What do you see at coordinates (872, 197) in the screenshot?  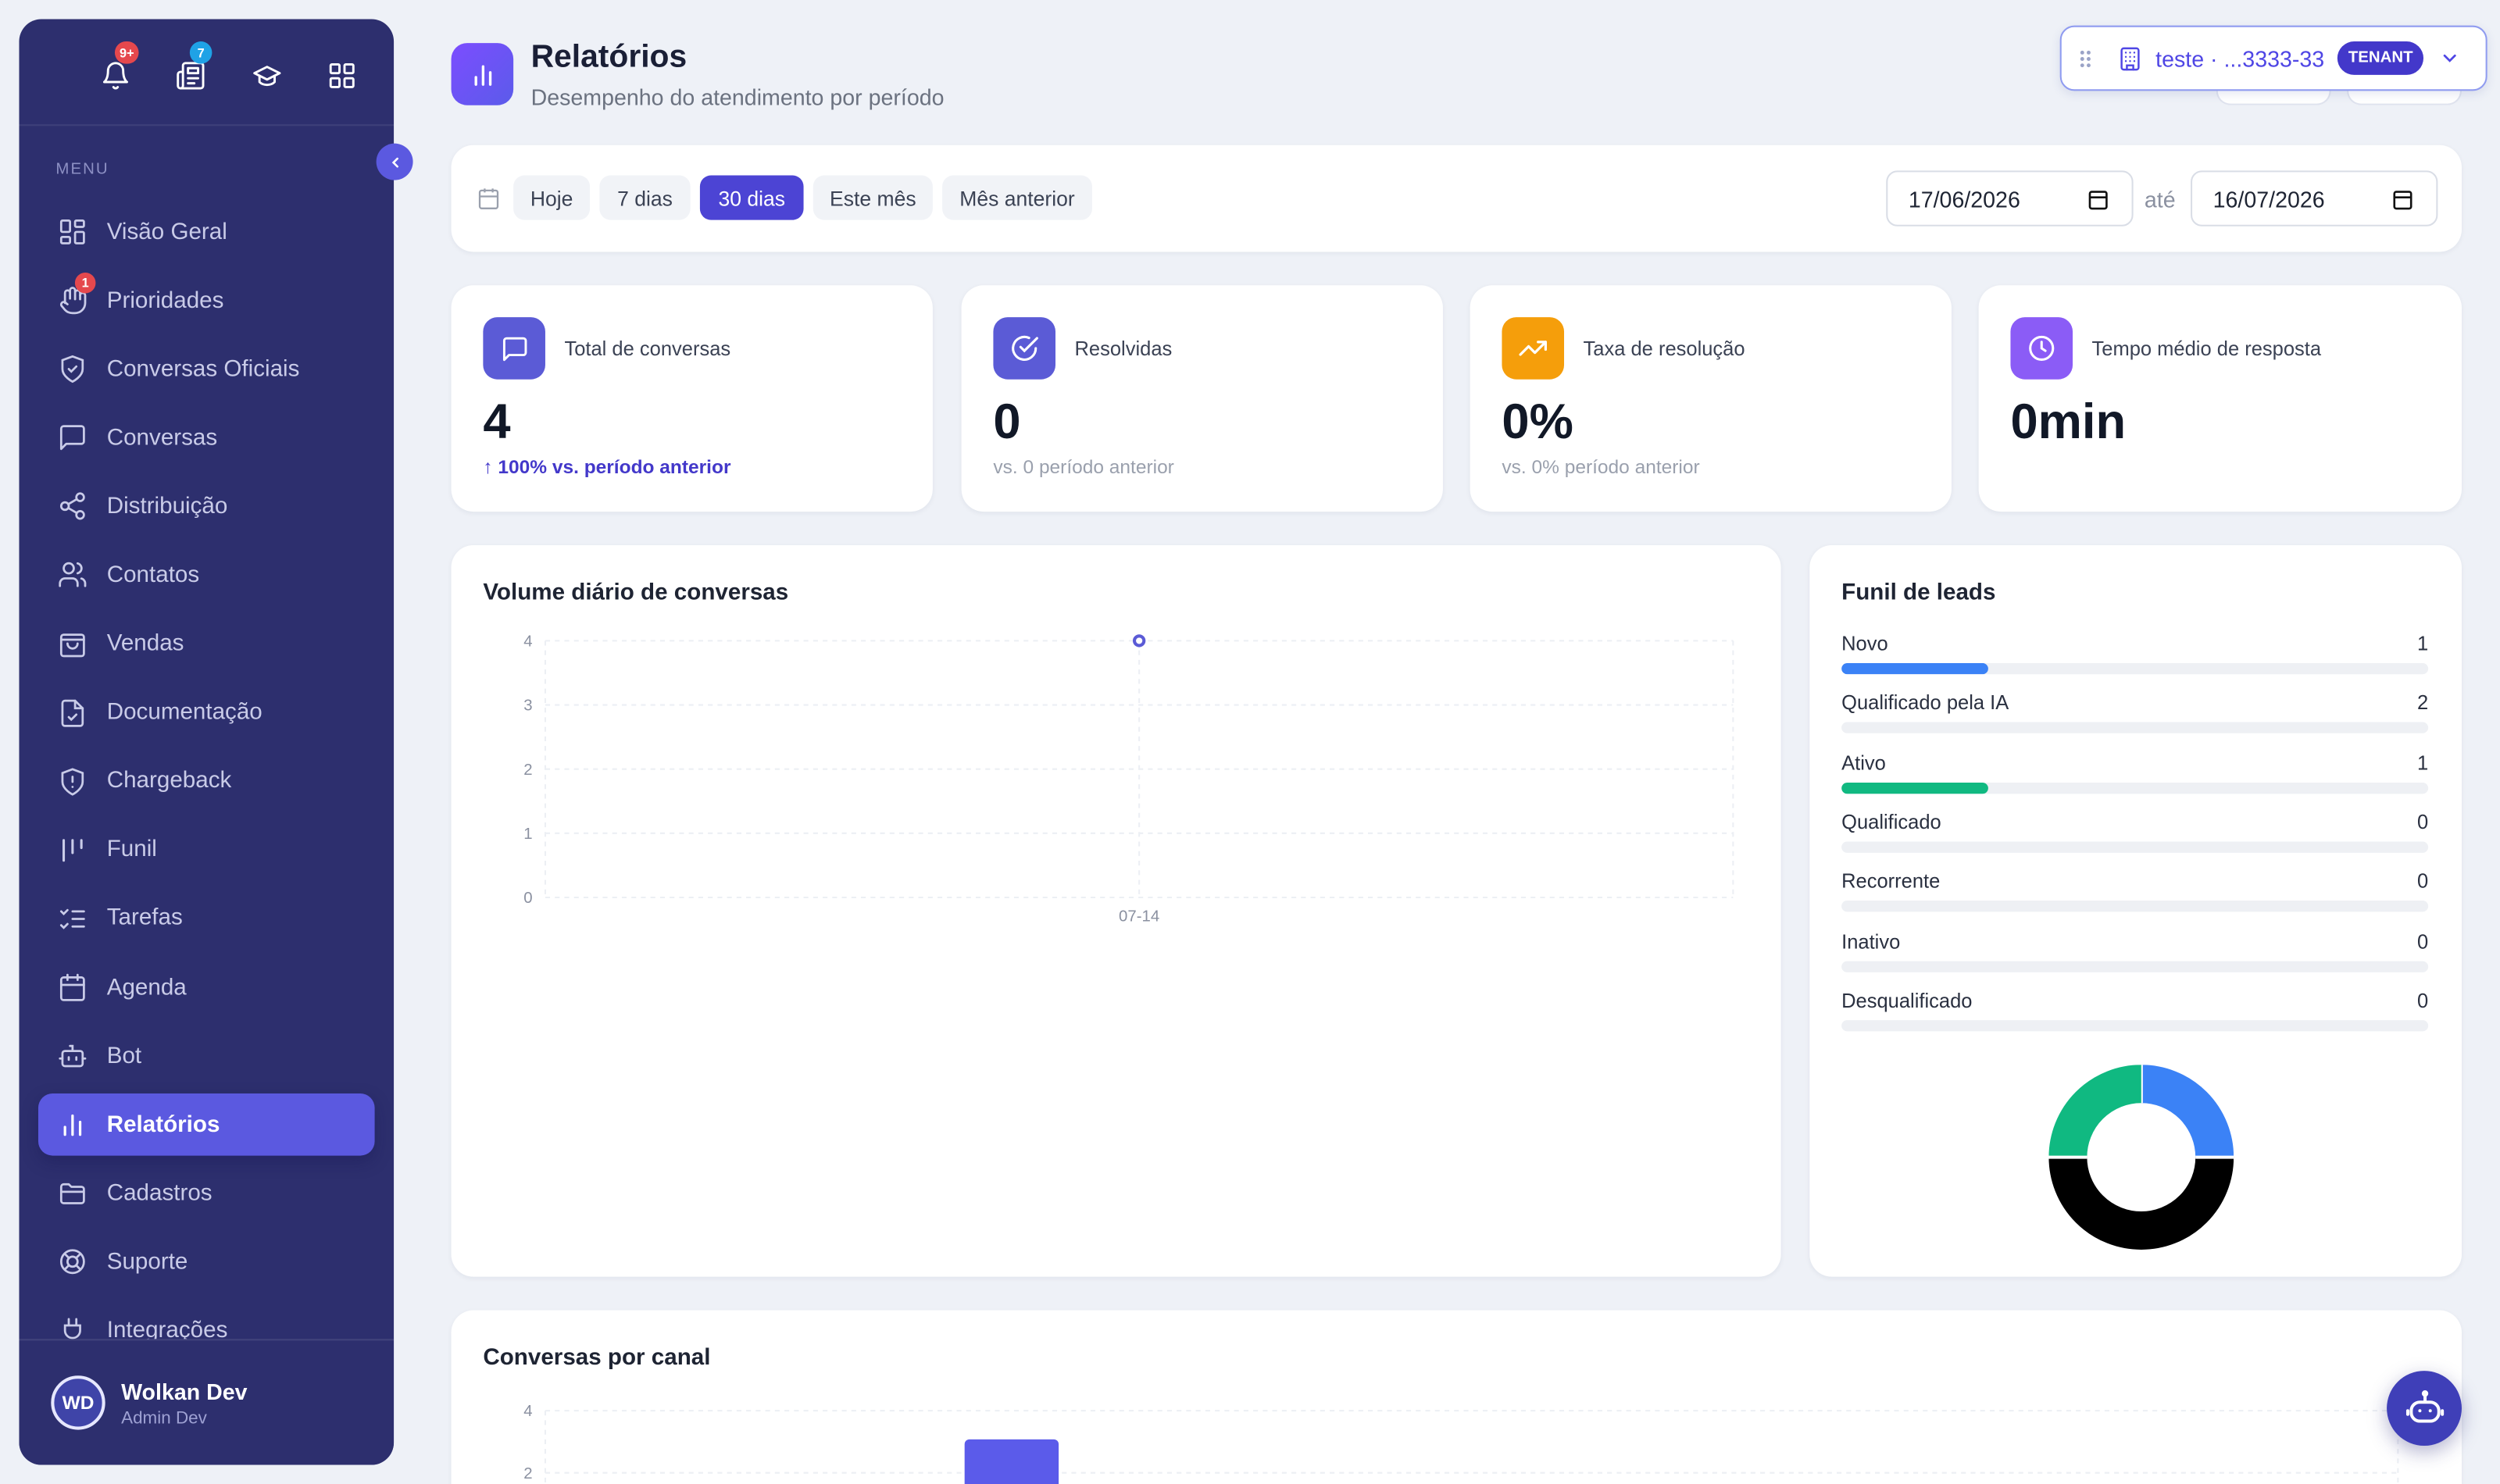 I see `range-este-mes-button: Este mês` at bounding box center [872, 197].